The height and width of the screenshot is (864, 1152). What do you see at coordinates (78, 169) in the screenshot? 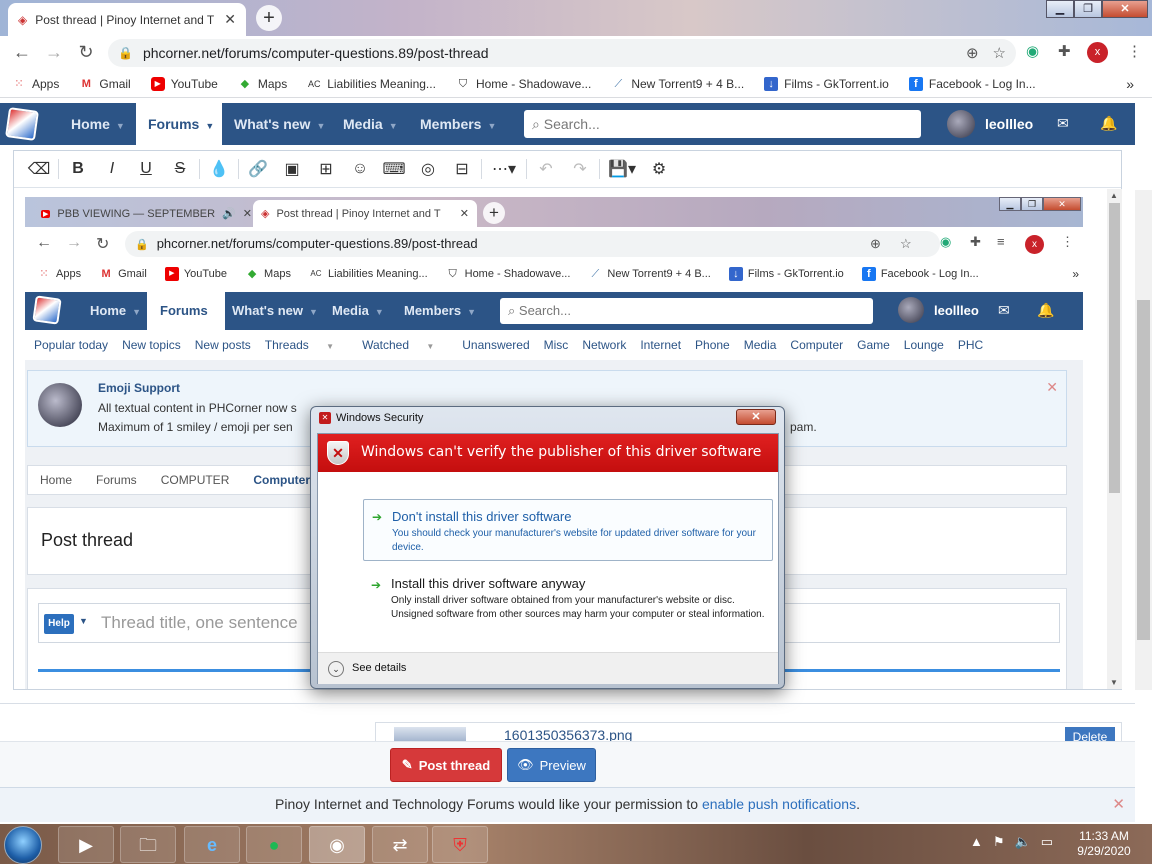
I see `bold-icon: B` at bounding box center [78, 169].